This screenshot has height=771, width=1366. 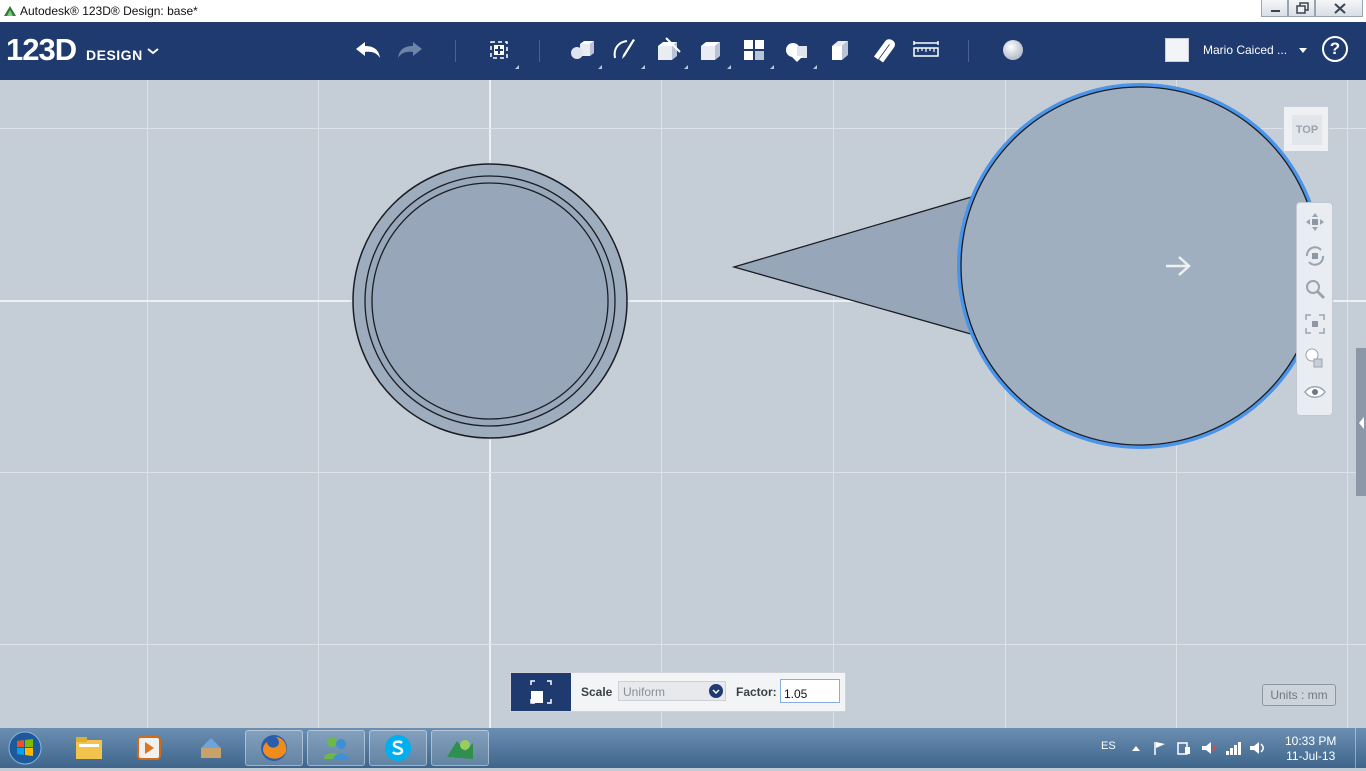 I want to click on combine-icon, so click(x=840, y=50).